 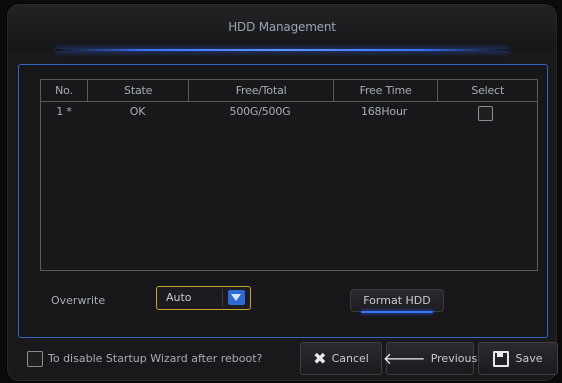 I want to click on cell-free-total: 500G/500G, so click(x=260, y=111).